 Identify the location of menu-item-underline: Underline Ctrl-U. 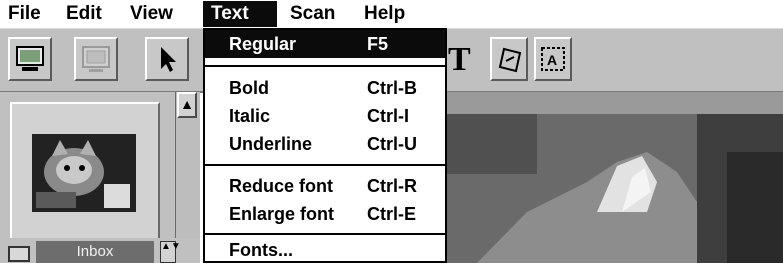
(325, 144).